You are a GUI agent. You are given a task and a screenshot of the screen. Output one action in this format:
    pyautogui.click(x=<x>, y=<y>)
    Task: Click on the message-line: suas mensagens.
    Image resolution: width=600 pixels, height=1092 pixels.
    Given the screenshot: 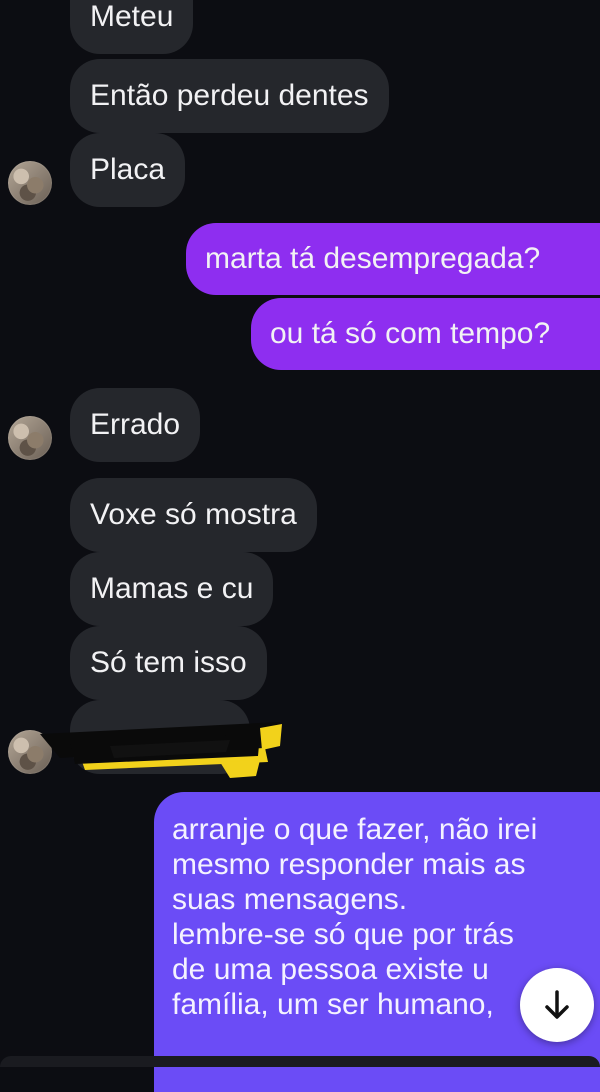 What is the action you would take?
    pyautogui.click(x=290, y=899)
    